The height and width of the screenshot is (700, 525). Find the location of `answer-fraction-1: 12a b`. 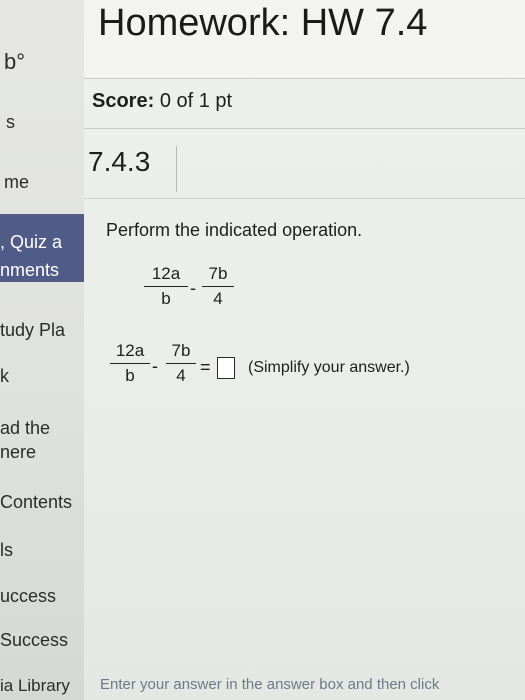

answer-fraction-1: 12a b is located at coordinates (130, 363).